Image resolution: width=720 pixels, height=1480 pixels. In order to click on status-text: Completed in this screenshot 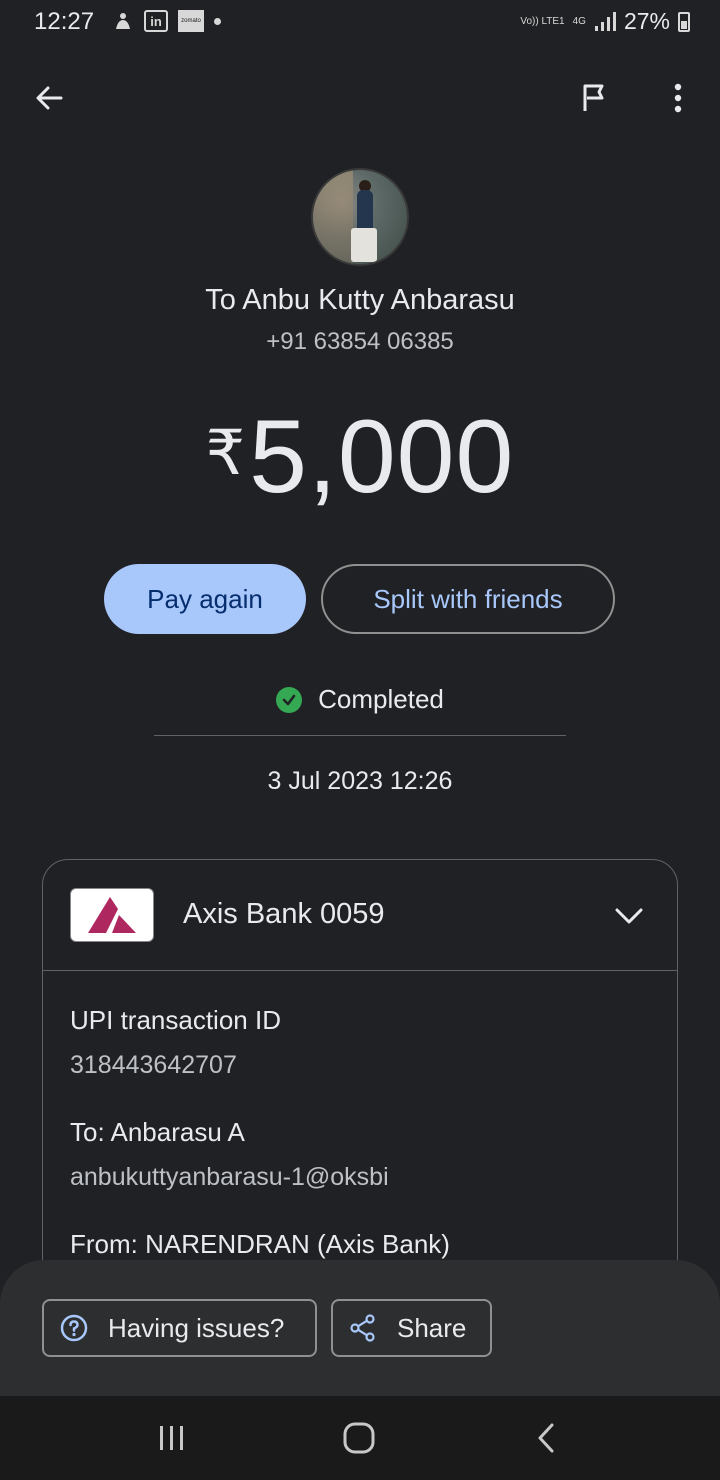, I will do `click(381, 699)`.